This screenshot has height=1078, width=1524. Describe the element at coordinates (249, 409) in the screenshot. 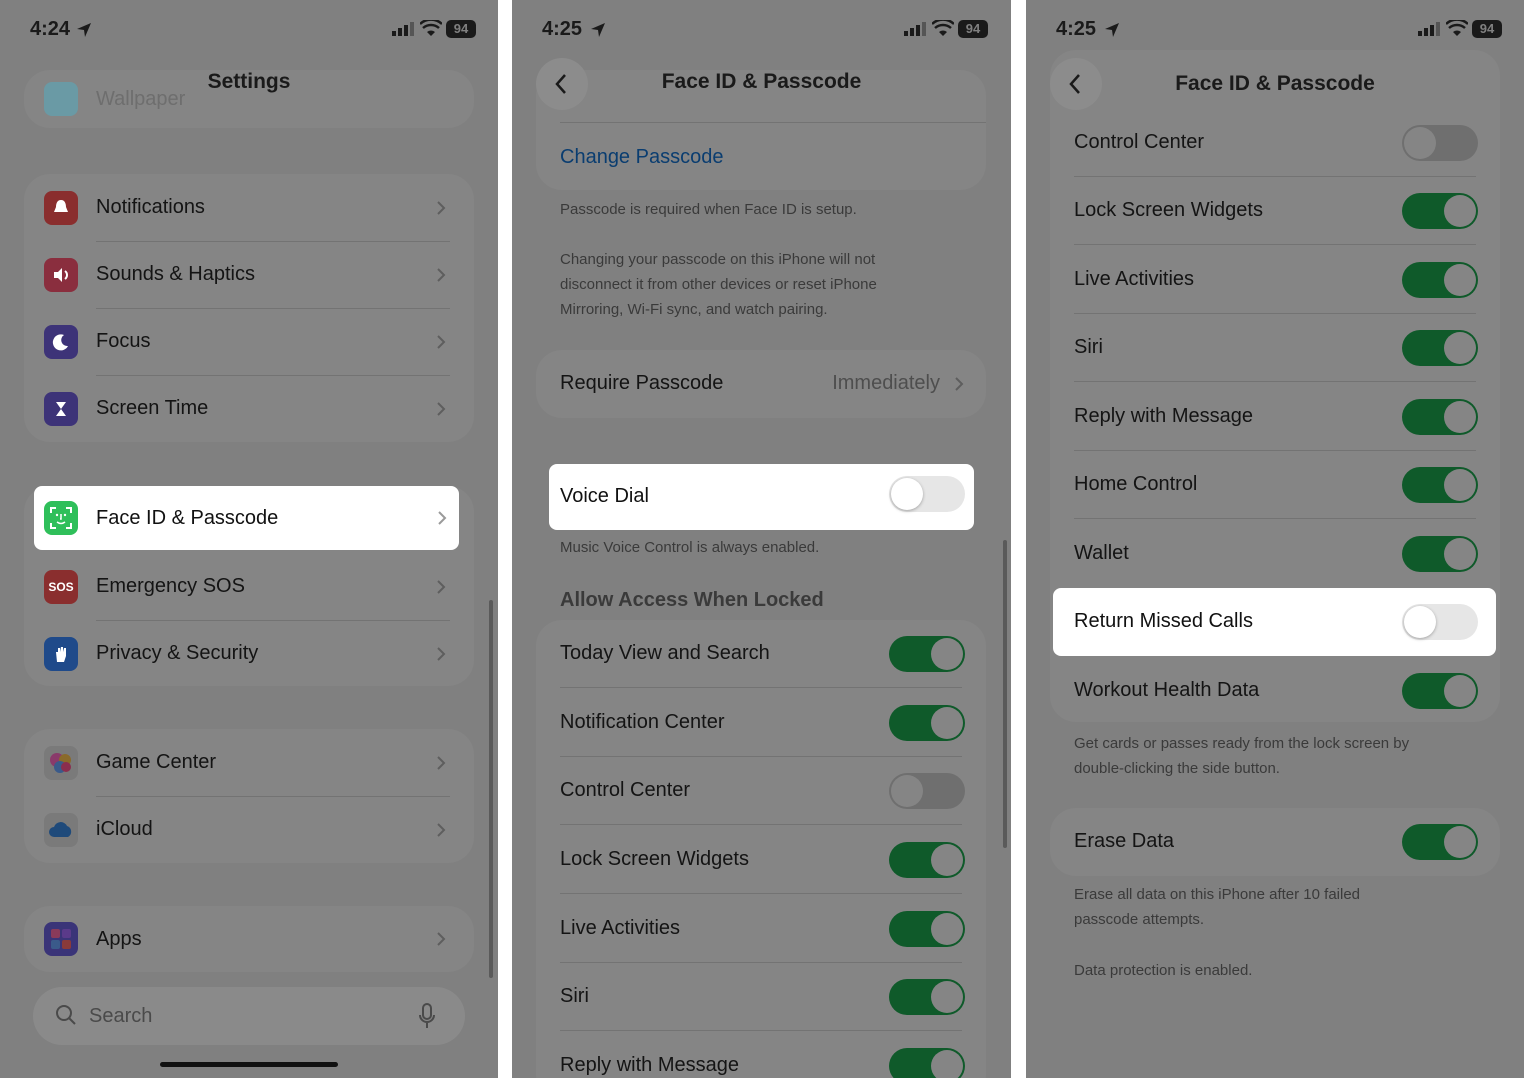

I see `settings-row-screen-time: Screen Time` at that location.